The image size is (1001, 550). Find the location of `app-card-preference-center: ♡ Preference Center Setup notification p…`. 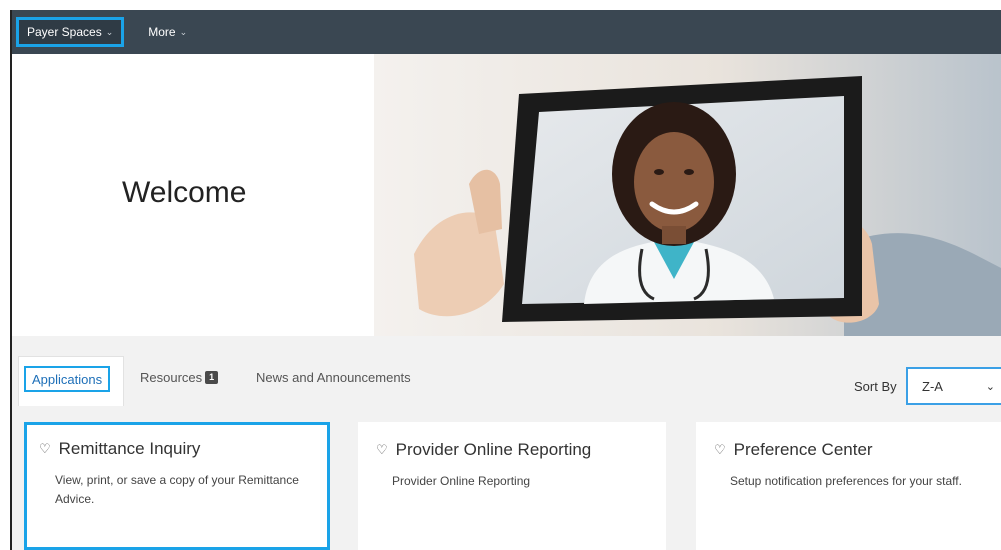

app-card-preference-center: ♡ Preference Center Setup notification p… is located at coordinates (848, 486).